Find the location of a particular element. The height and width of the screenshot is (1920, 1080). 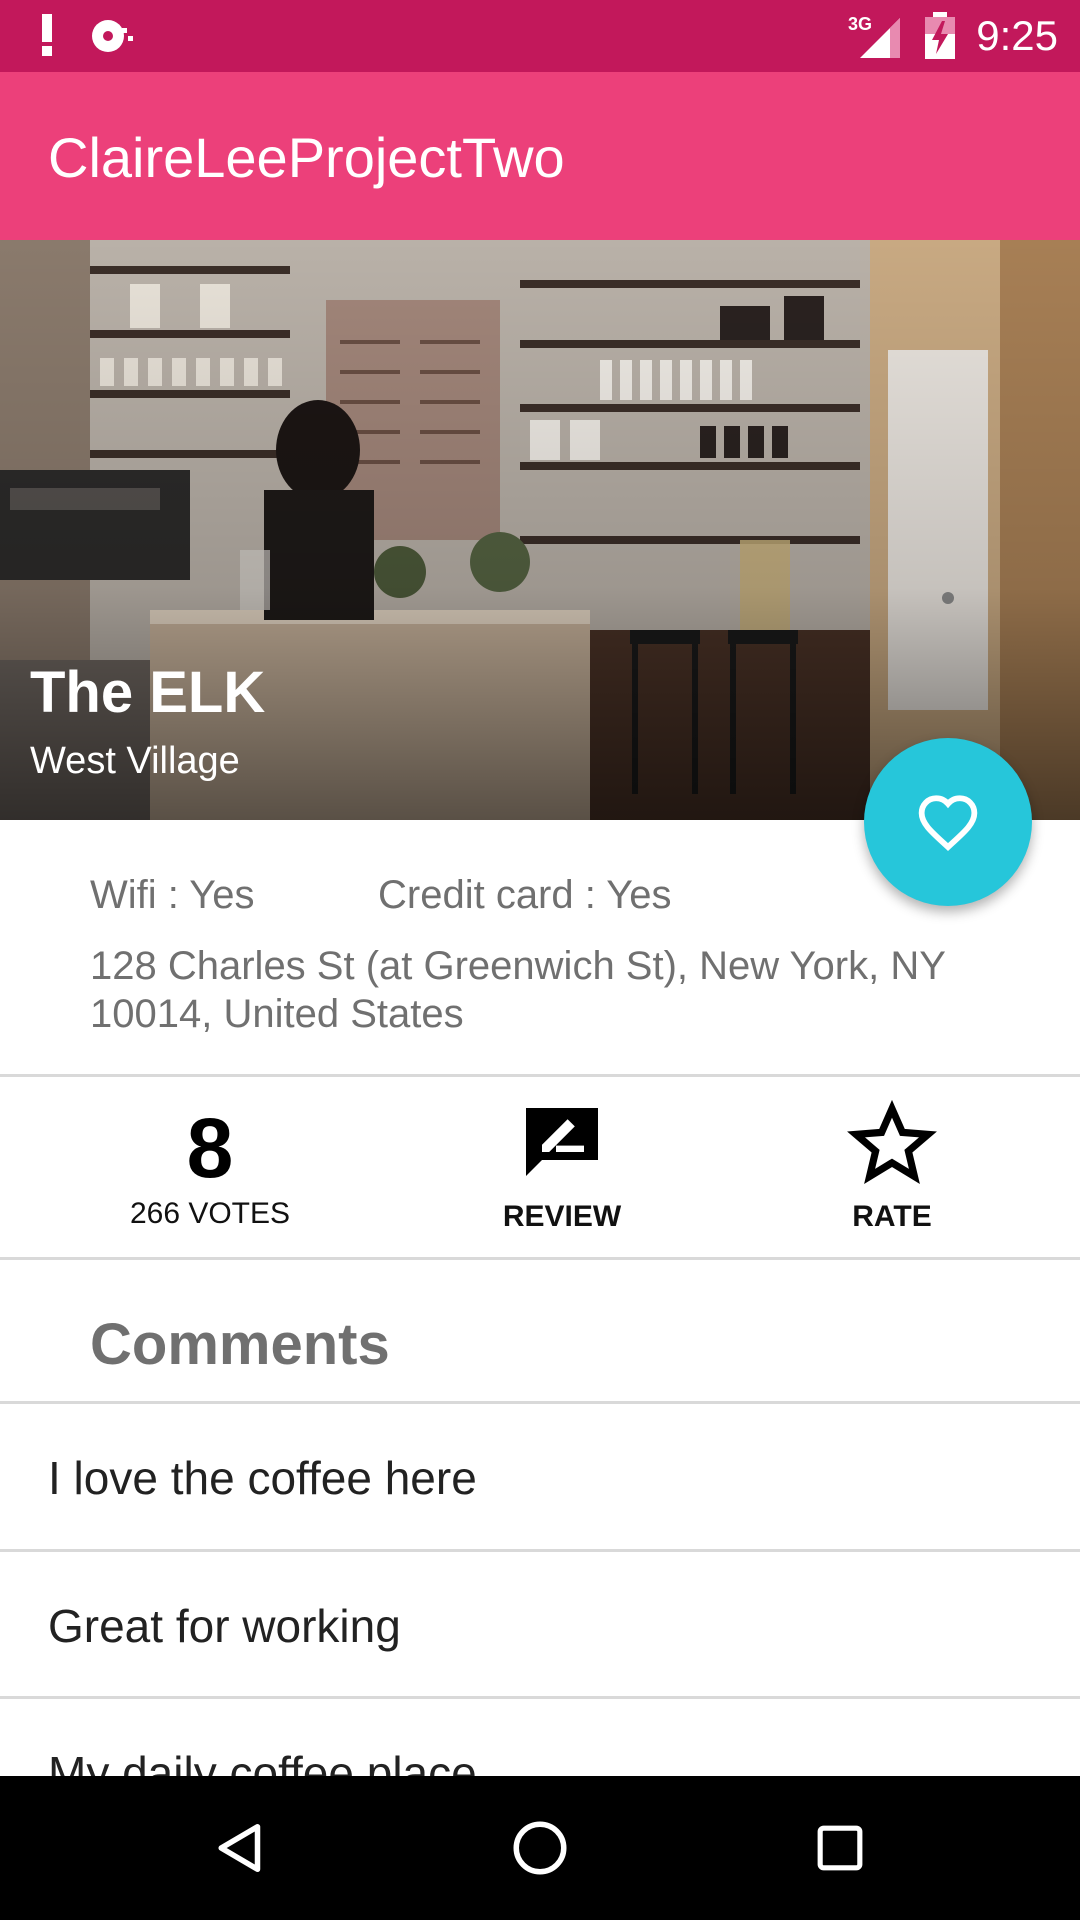

battery-charging-icon is located at coordinates (940, 35).